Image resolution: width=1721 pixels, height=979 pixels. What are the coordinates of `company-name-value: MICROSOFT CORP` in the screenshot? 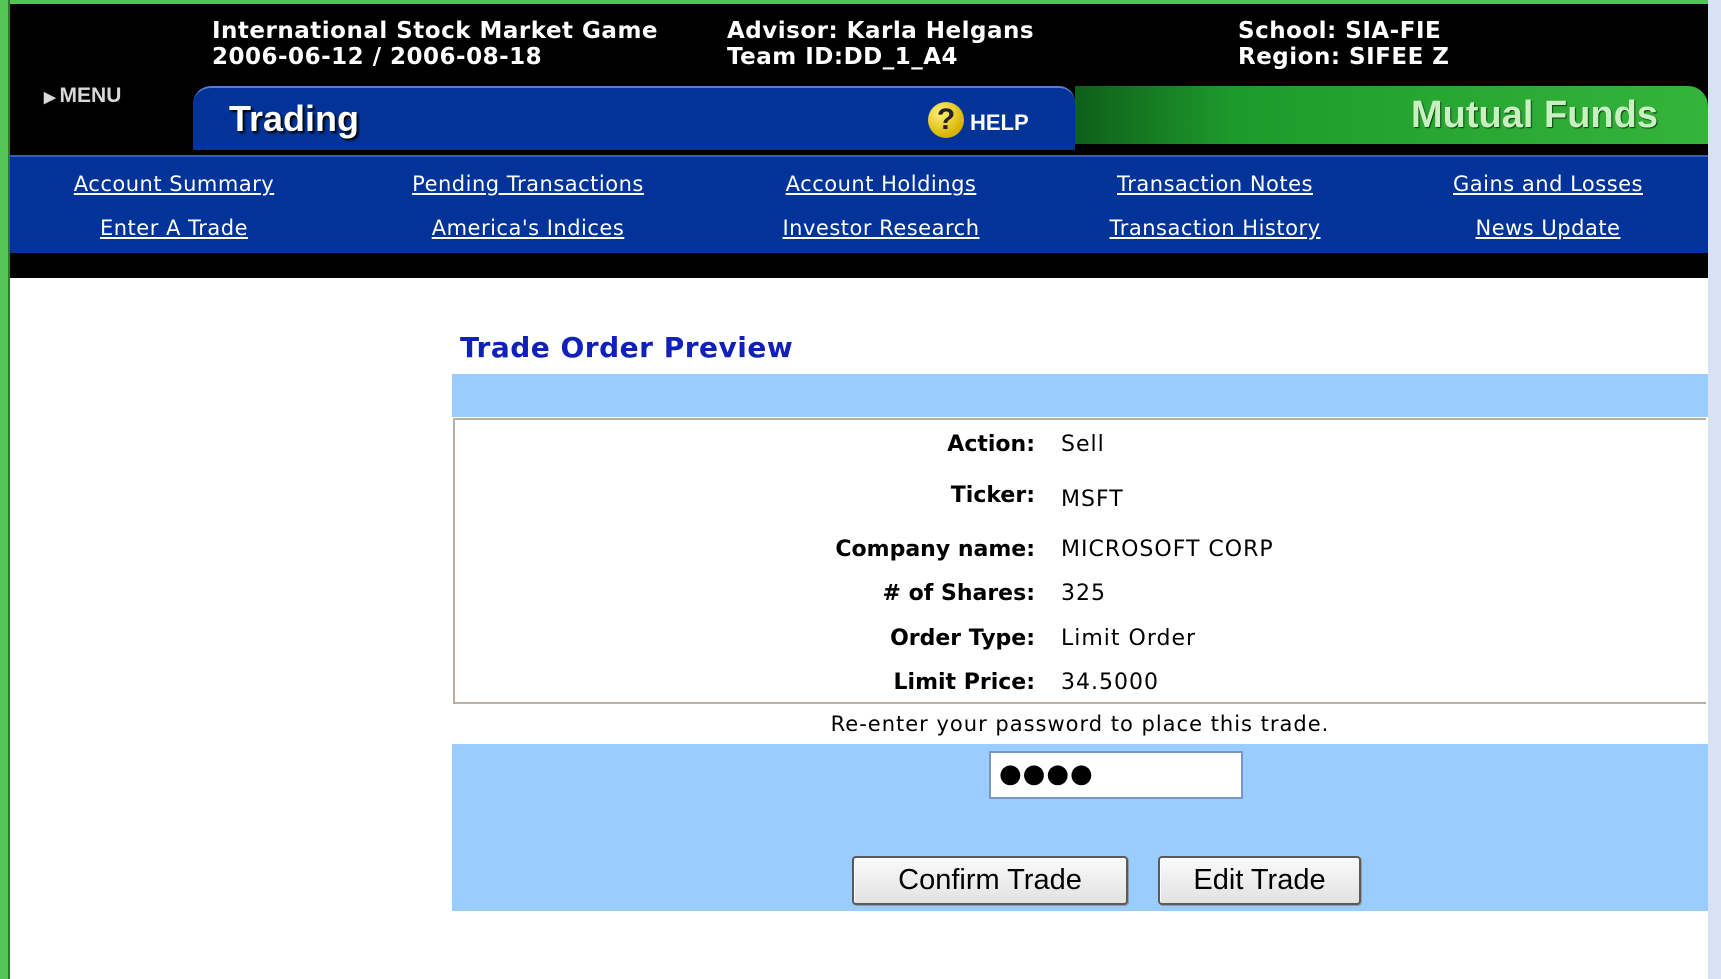 It's located at (1167, 549).